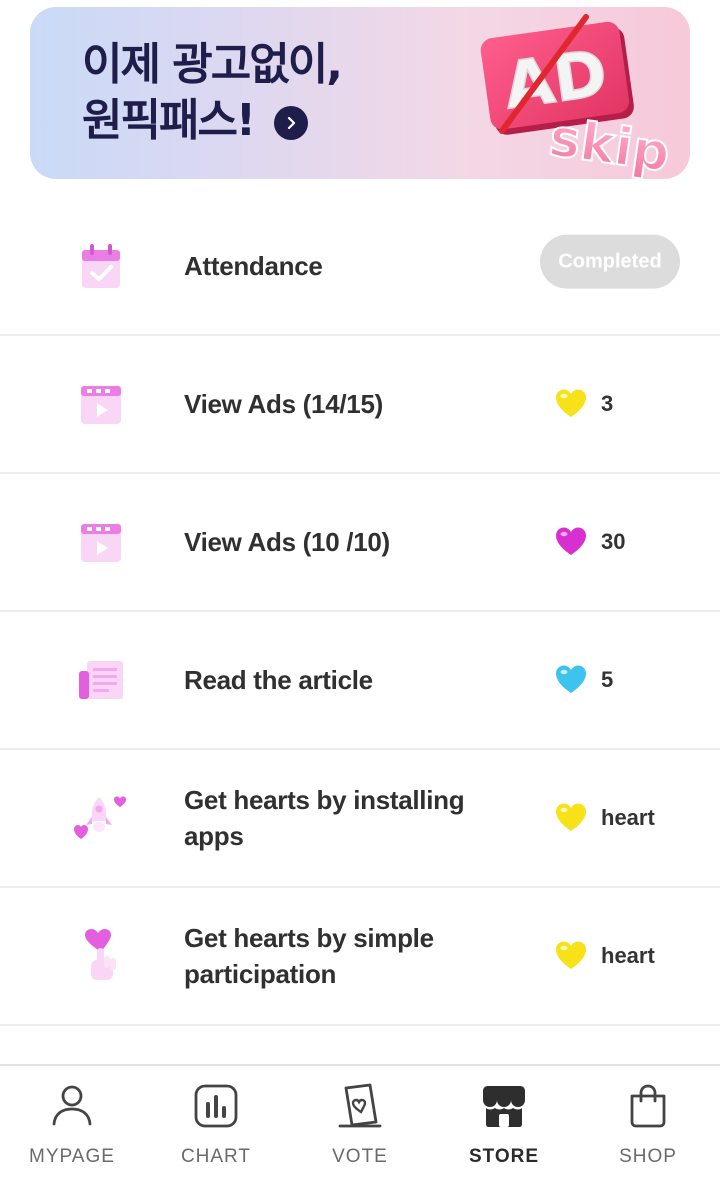 The image size is (720, 1190). I want to click on banner-line-1: 이제 광고없이,, so click(212, 64).